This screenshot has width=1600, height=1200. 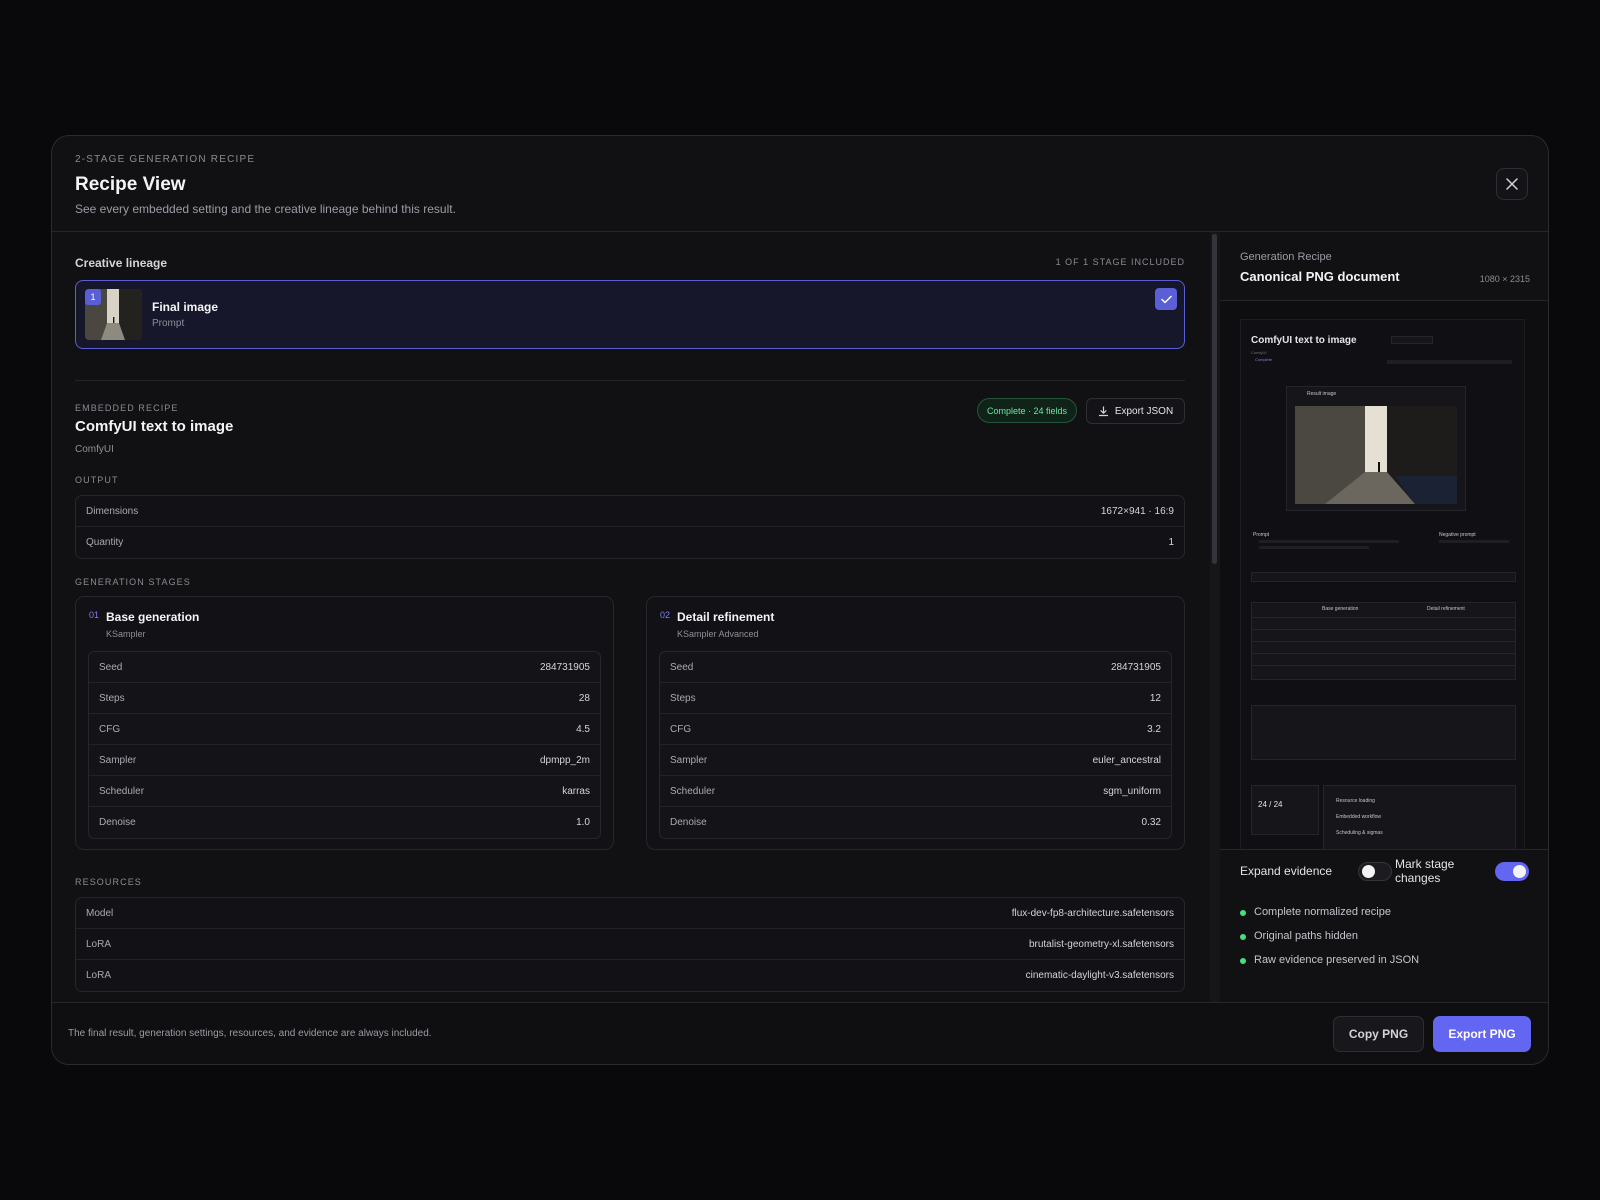 What do you see at coordinates (1425, 871) in the screenshot?
I see `mark-stage-changes-label: Mark stage changes` at bounding box center [1425, 871].